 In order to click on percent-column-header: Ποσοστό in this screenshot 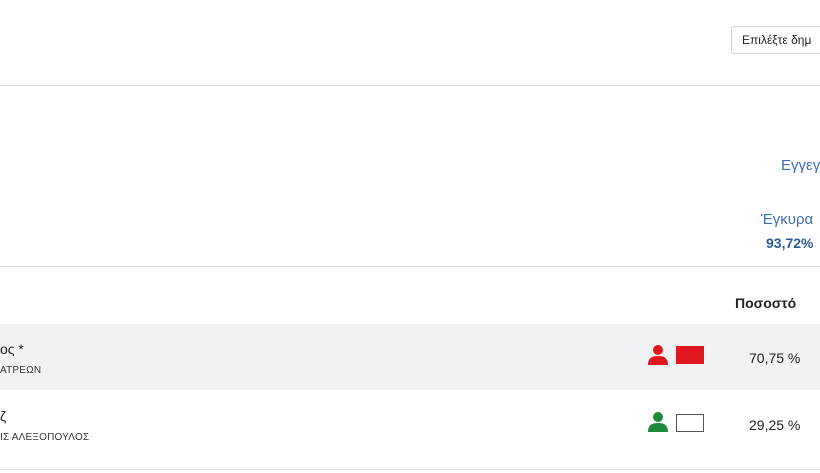, I will do `click(766, 303)`.